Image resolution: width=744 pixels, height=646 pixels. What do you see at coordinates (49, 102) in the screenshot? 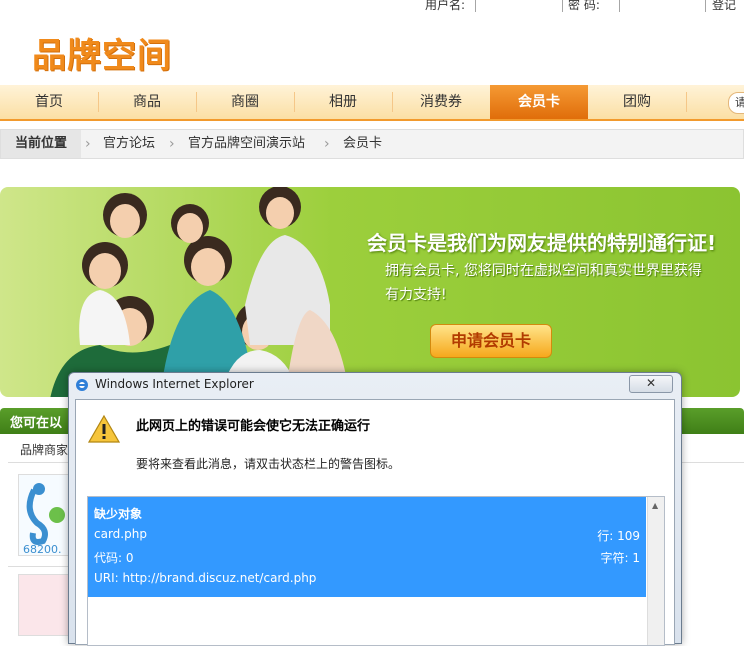
I see `nav-item-home: 首页` at bounding box center [49, 102].